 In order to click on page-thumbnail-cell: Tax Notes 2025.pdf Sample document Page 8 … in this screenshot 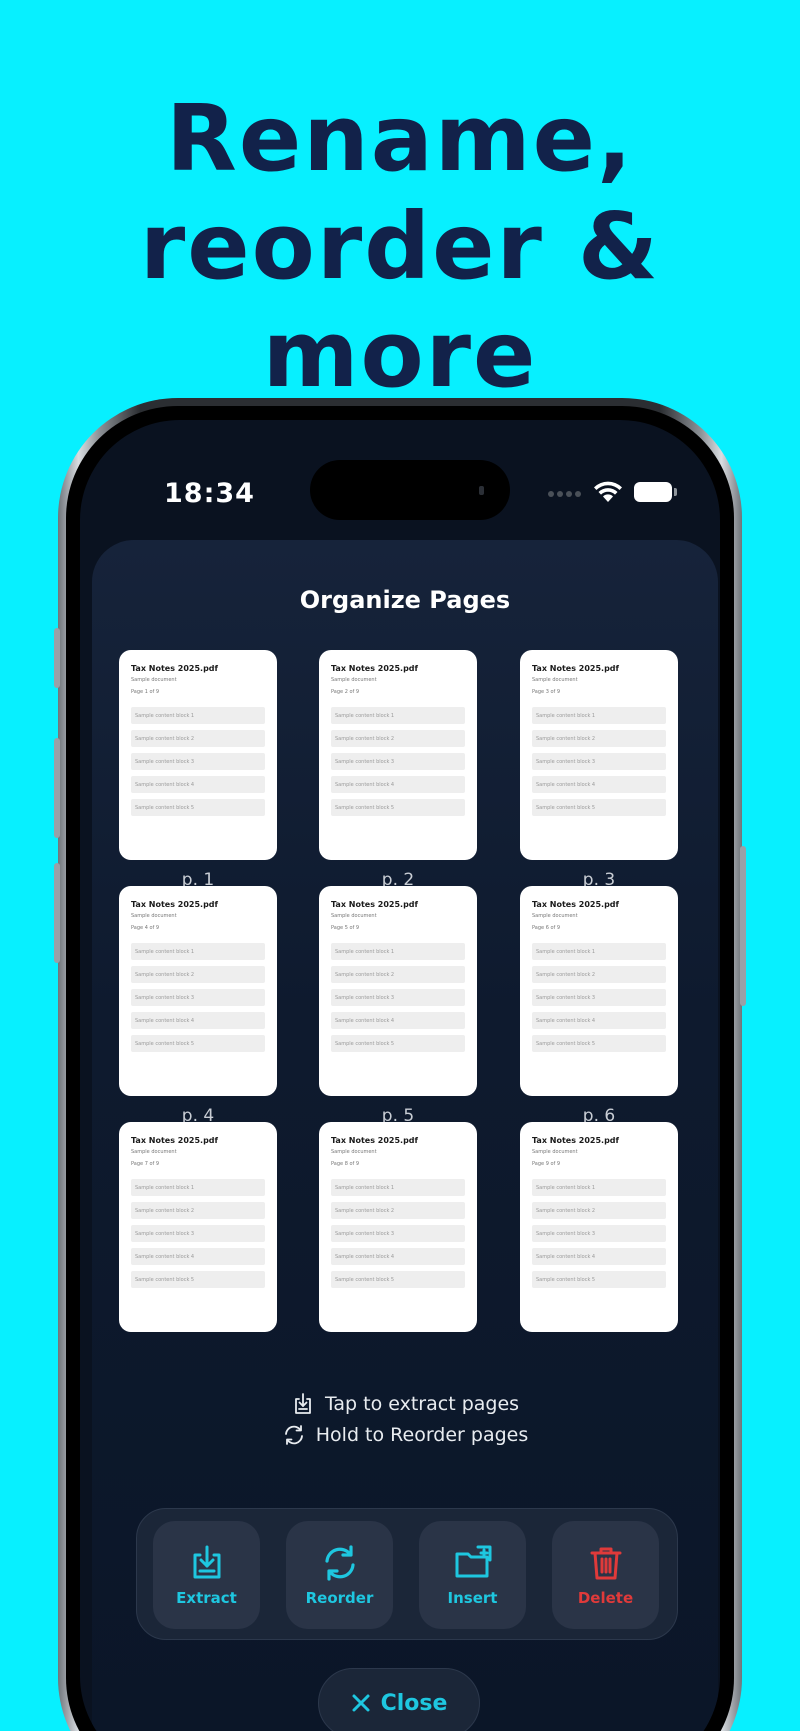, I will do `click(398, 1247)`.